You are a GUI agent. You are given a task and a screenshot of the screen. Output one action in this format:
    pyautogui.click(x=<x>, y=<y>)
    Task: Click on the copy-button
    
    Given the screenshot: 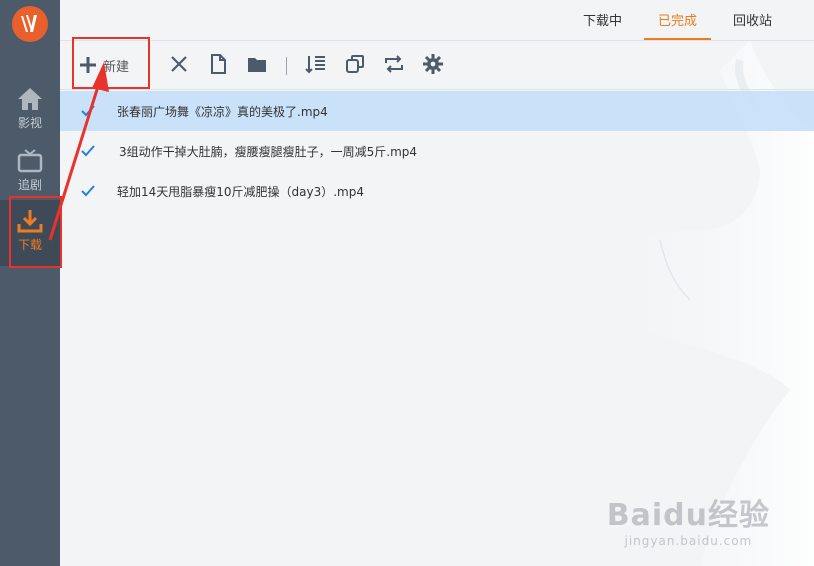 What is the action you would take?
    pyautogui.click(x=356, y=65)
    